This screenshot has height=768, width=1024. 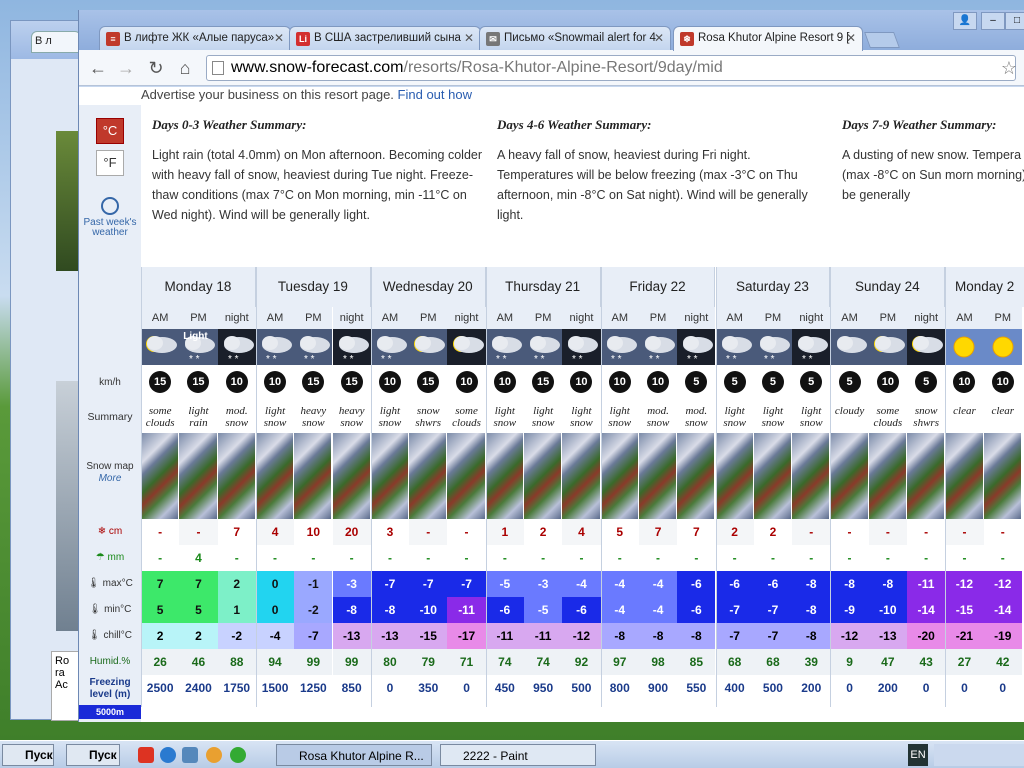 I want to click on freezing-legend: 5000m, so click(x=110, y=712).